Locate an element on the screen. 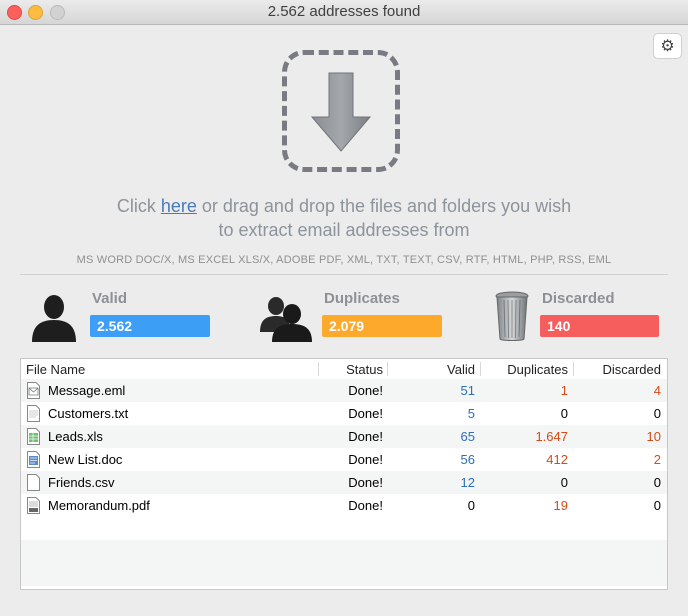  valid-value: 12 is located at coordinates (467, 482).